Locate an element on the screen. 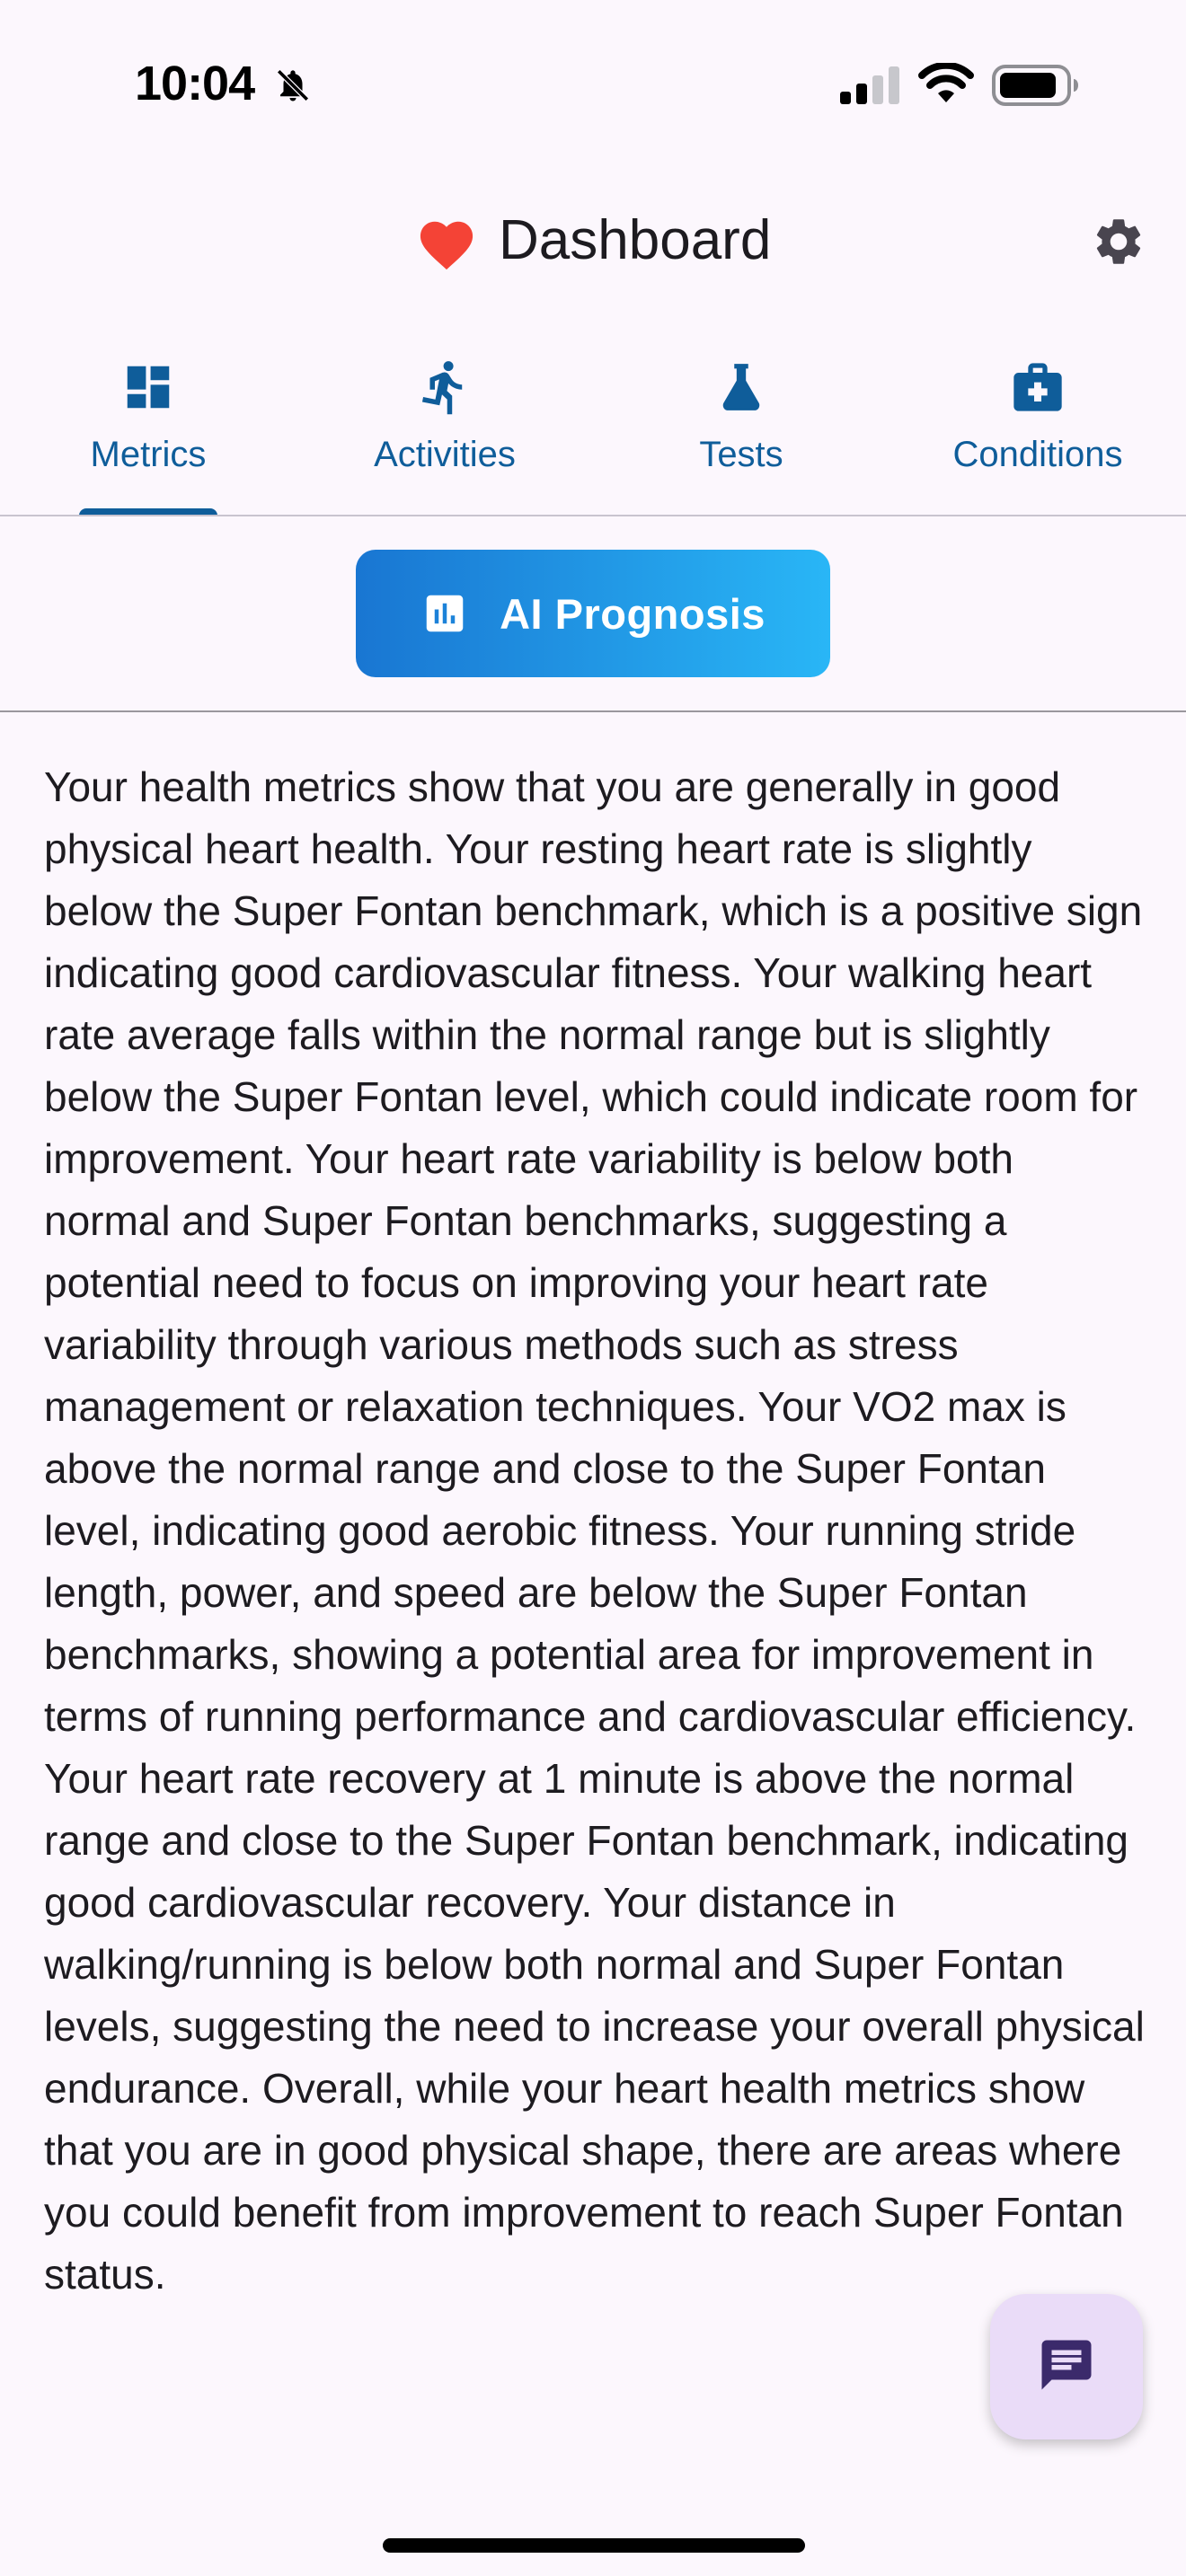  cellular-signal-icon is located at coordinates (870, 87).